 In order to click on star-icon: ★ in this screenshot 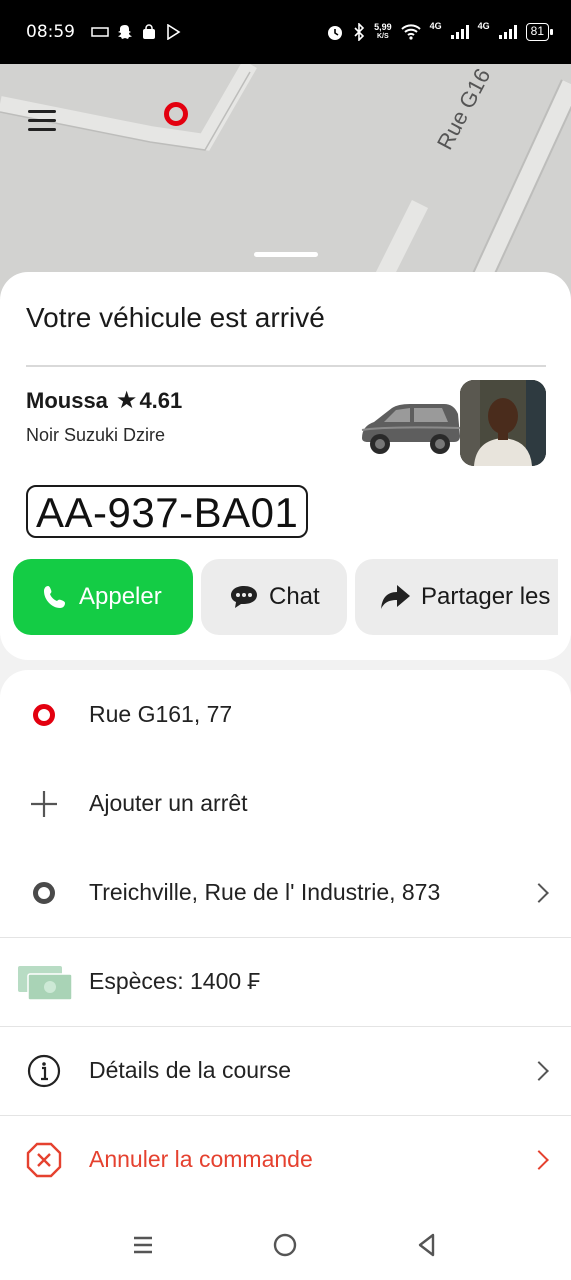, I will do `click(126, 400)`.